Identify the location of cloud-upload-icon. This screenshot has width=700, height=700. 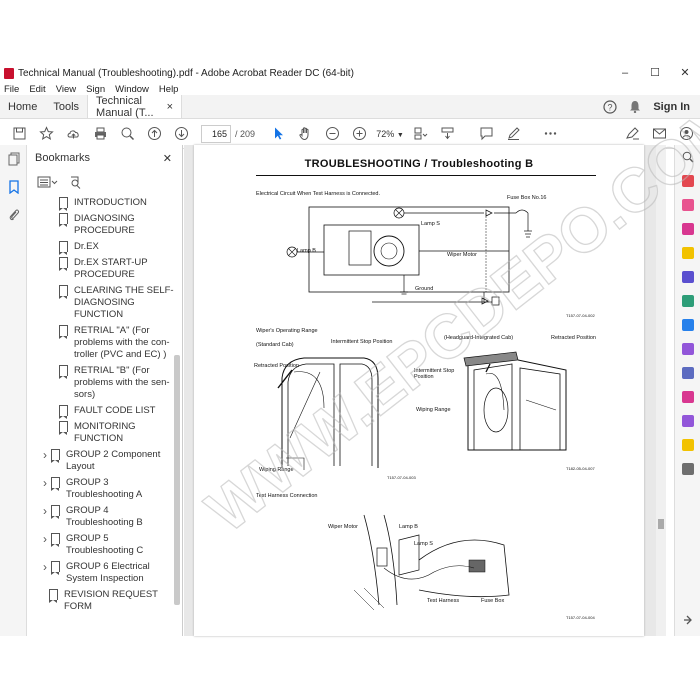
(73, 134).